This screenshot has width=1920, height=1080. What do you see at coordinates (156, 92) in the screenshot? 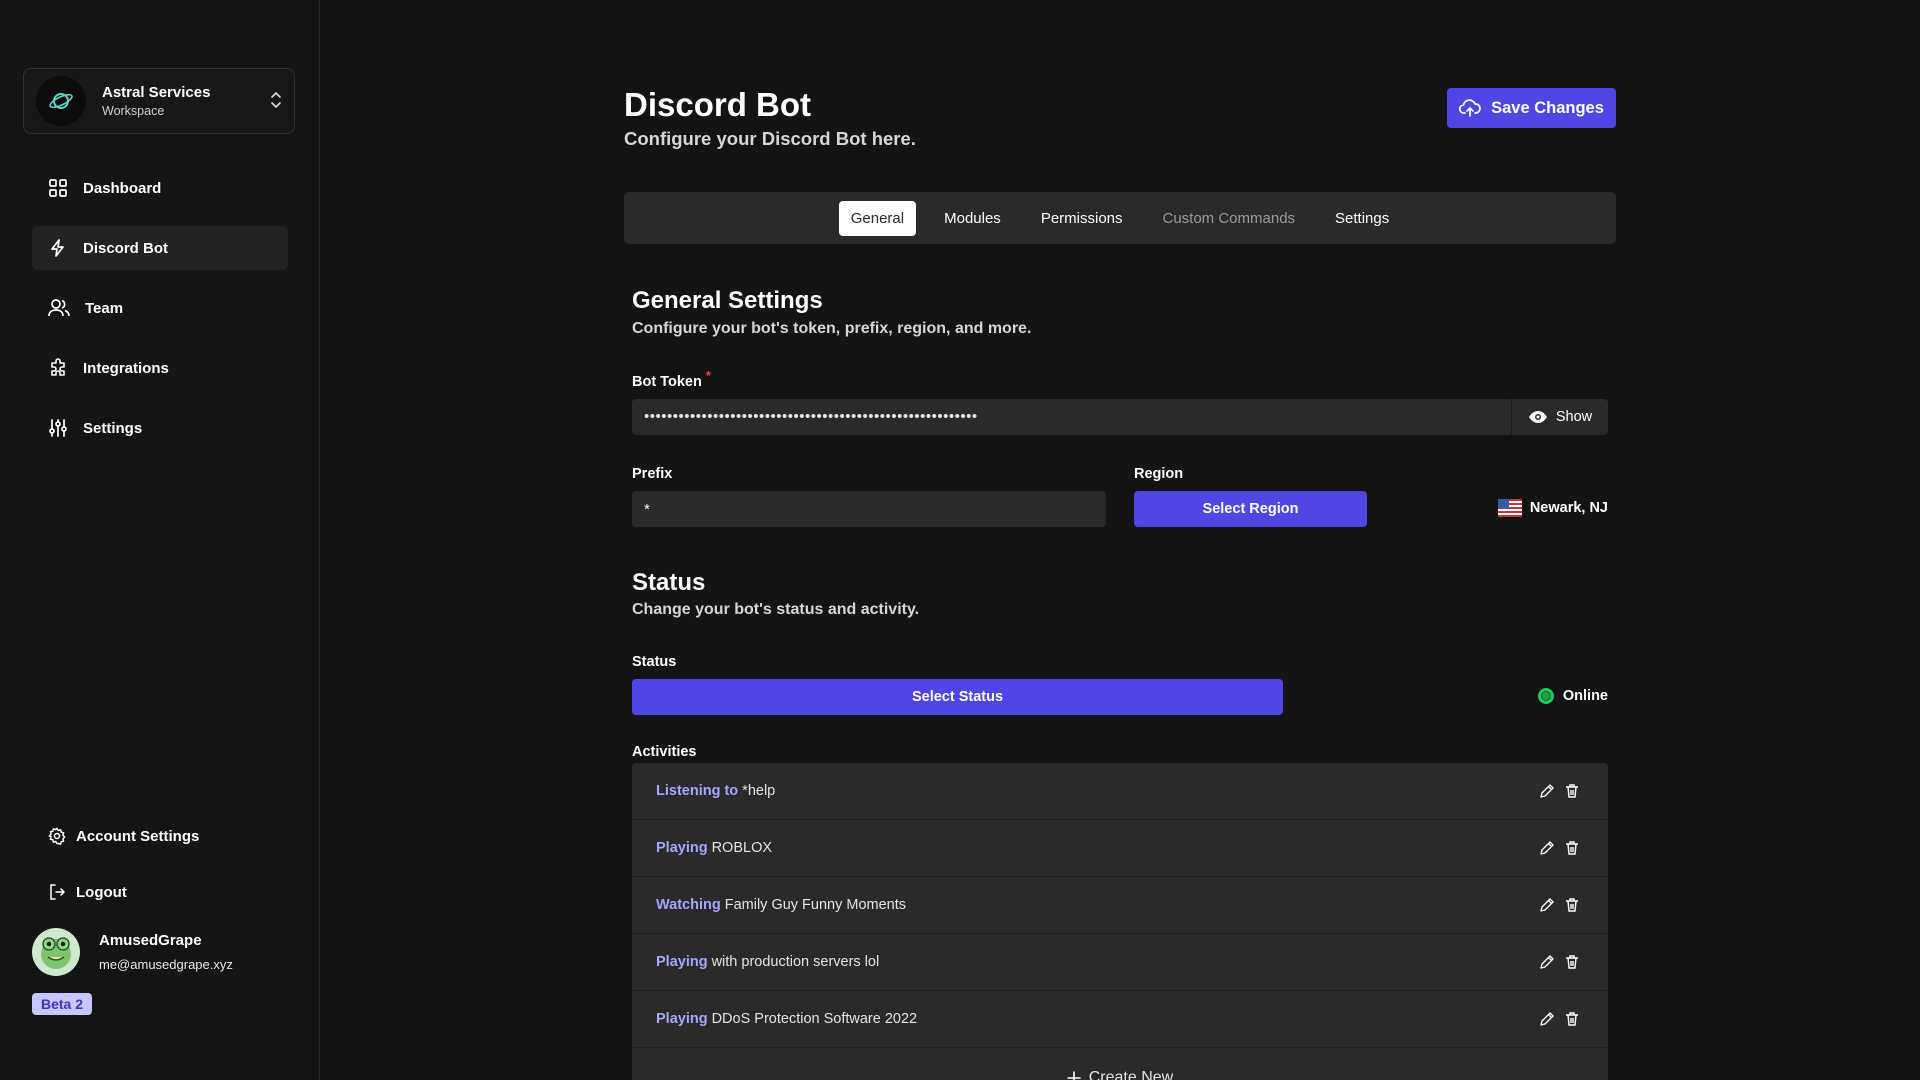
I see `workspace-name: Astral Services` at bounding box center [156, 92].